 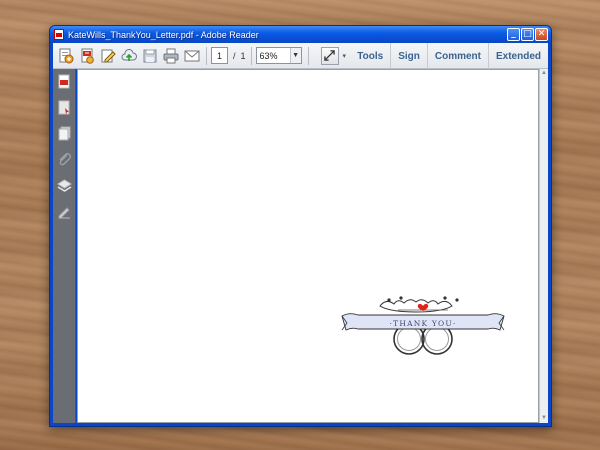 I want to click on layers-icon, so click(x=64, y=185).